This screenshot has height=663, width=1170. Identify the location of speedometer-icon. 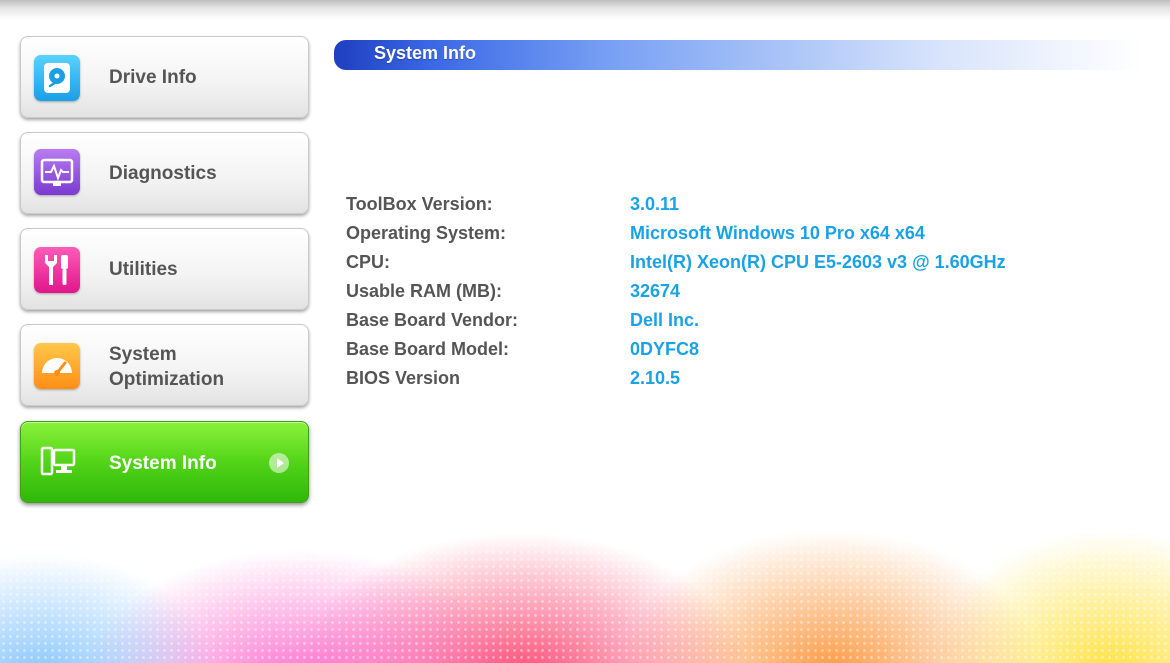
(57, 366).